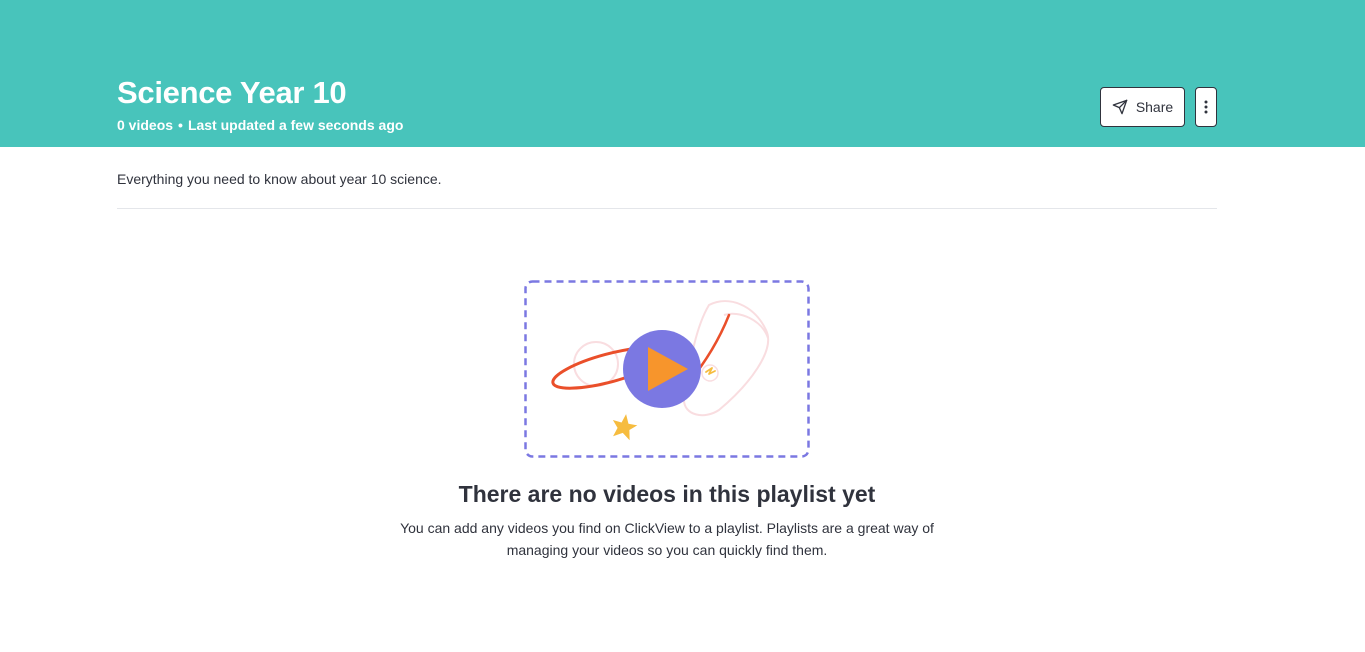 The height and width of the screenshot is (652, 1365). Describe the element at coordinates (710, 371) in the screenshot. I see `sparkle-icon` at that location.